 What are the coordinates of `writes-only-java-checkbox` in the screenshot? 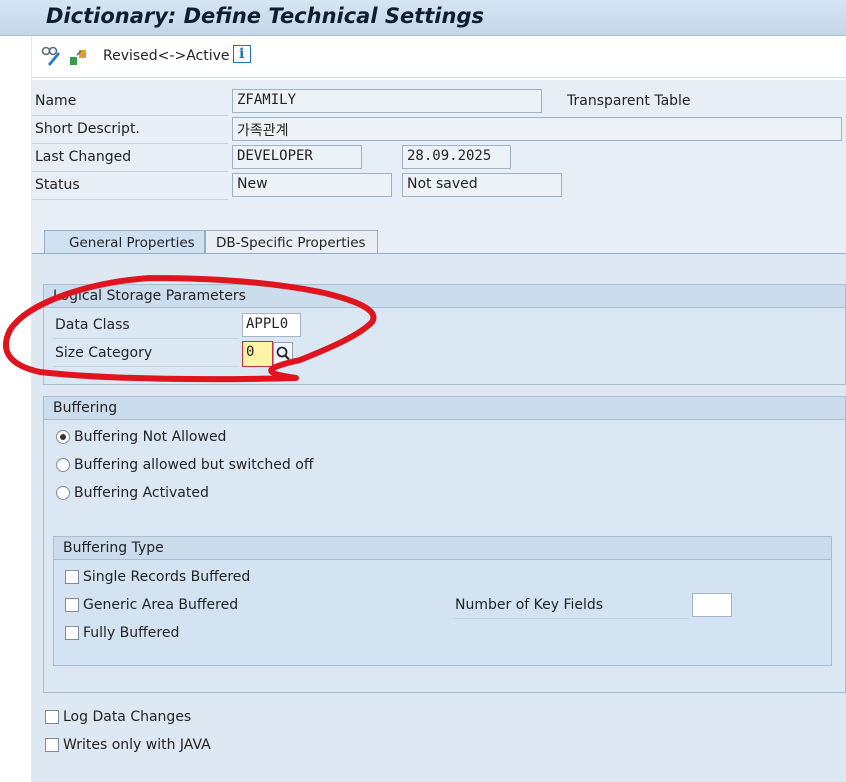 It's located at (52, 745).